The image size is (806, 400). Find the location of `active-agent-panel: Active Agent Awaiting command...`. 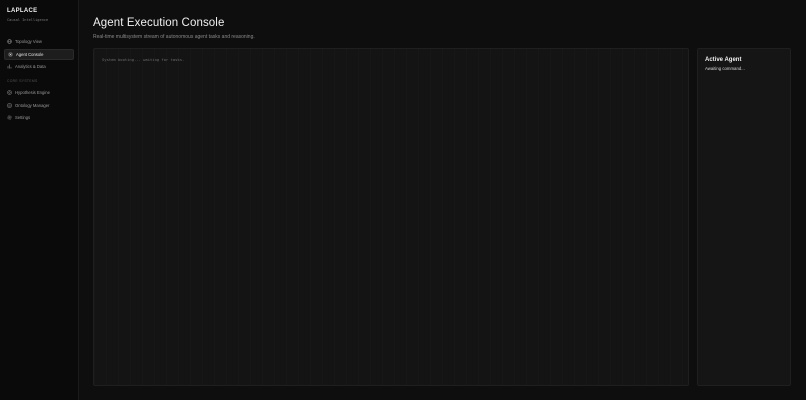

active-agent-panel: Active Agent Awaiting command... is located at coordinates (744, 217).